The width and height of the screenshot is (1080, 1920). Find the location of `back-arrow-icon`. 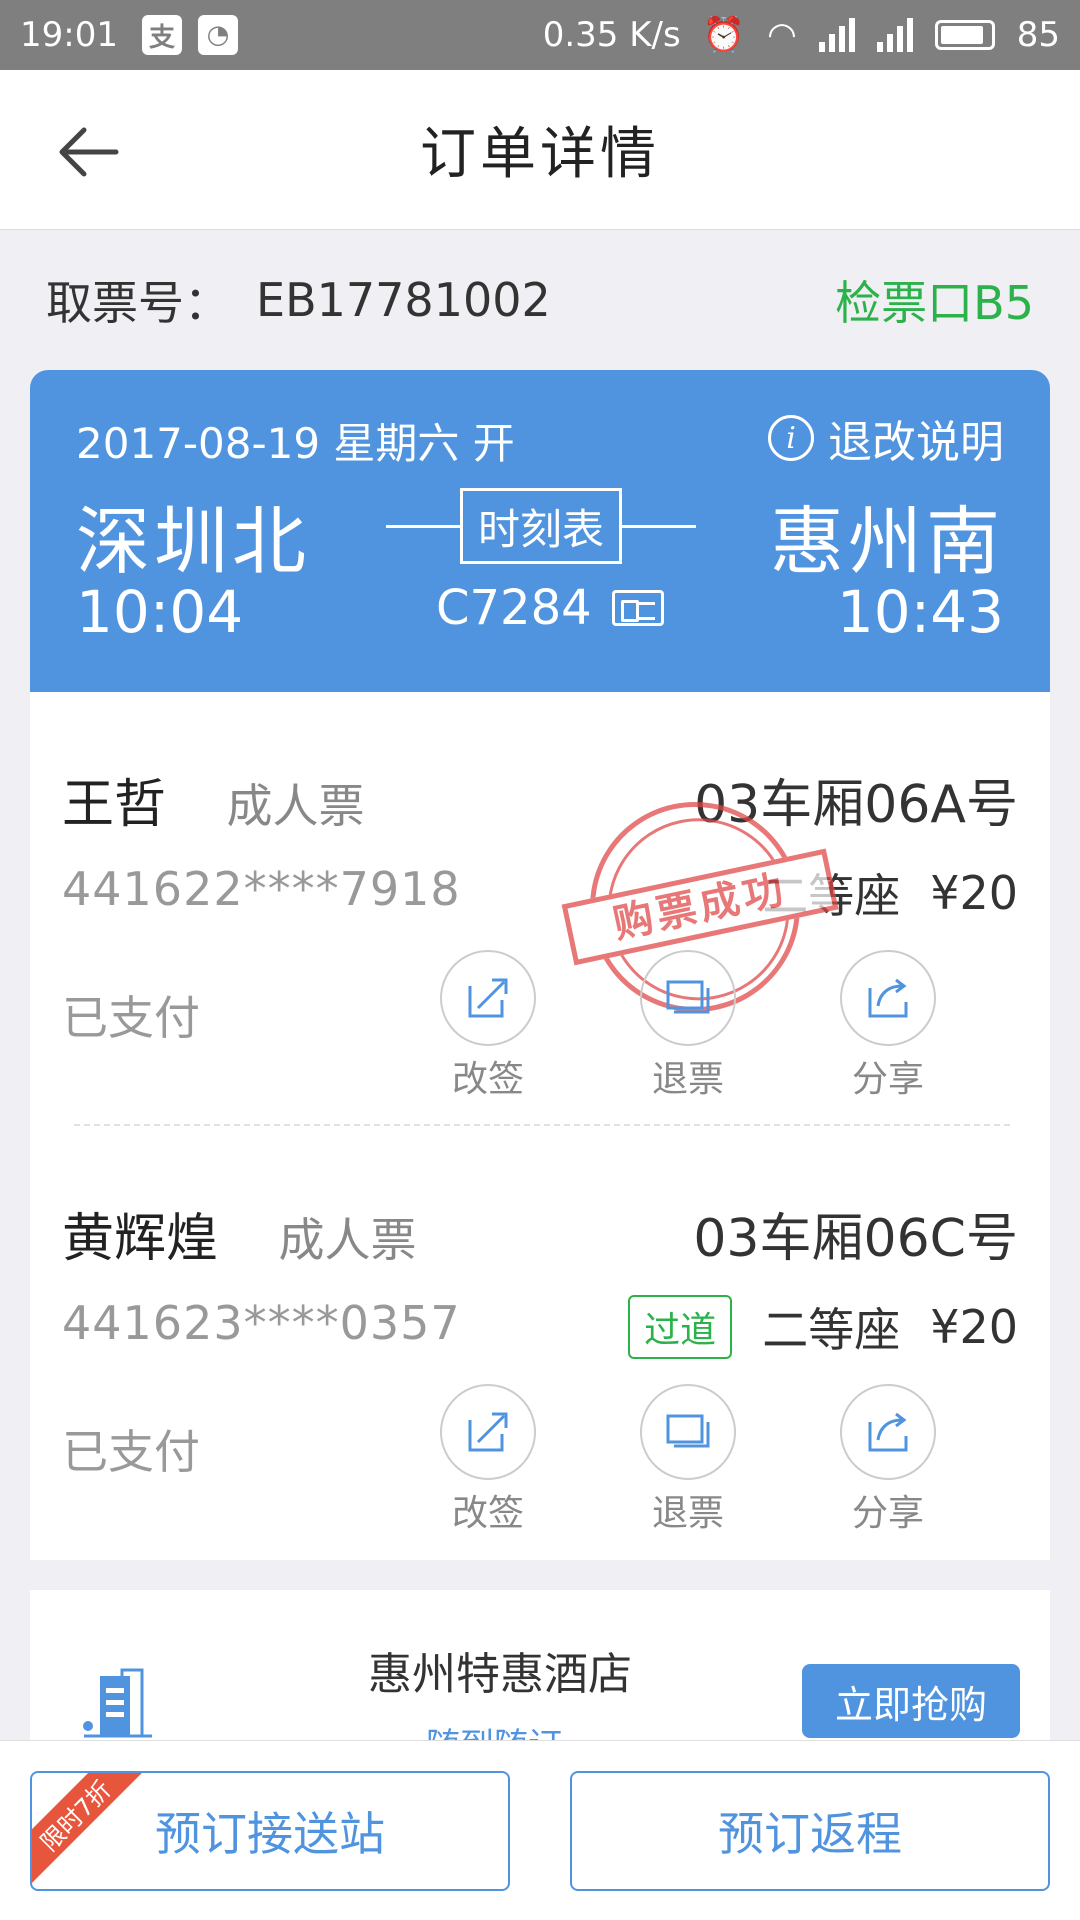

back-arrow-icon is located at coordinates (88, 152).